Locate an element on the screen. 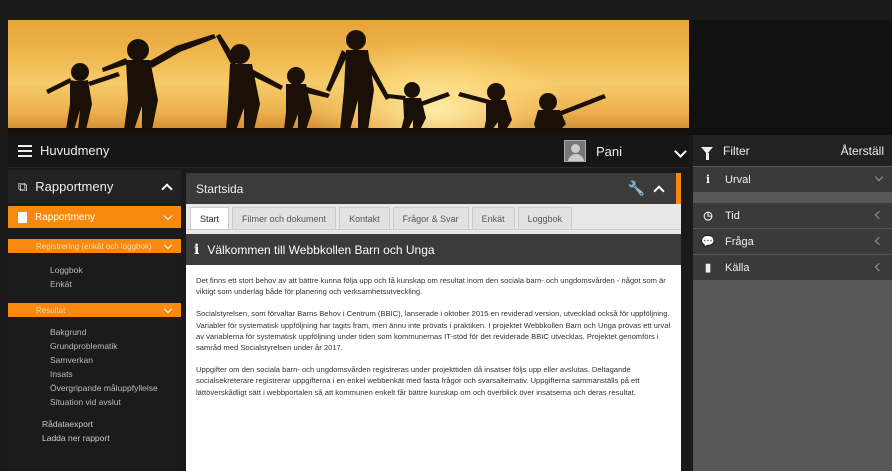 The width and height of the screenshot is (892, 471). sidebar-item-rapportmeny: Rapportmeny is located at coordinates (94, 217).